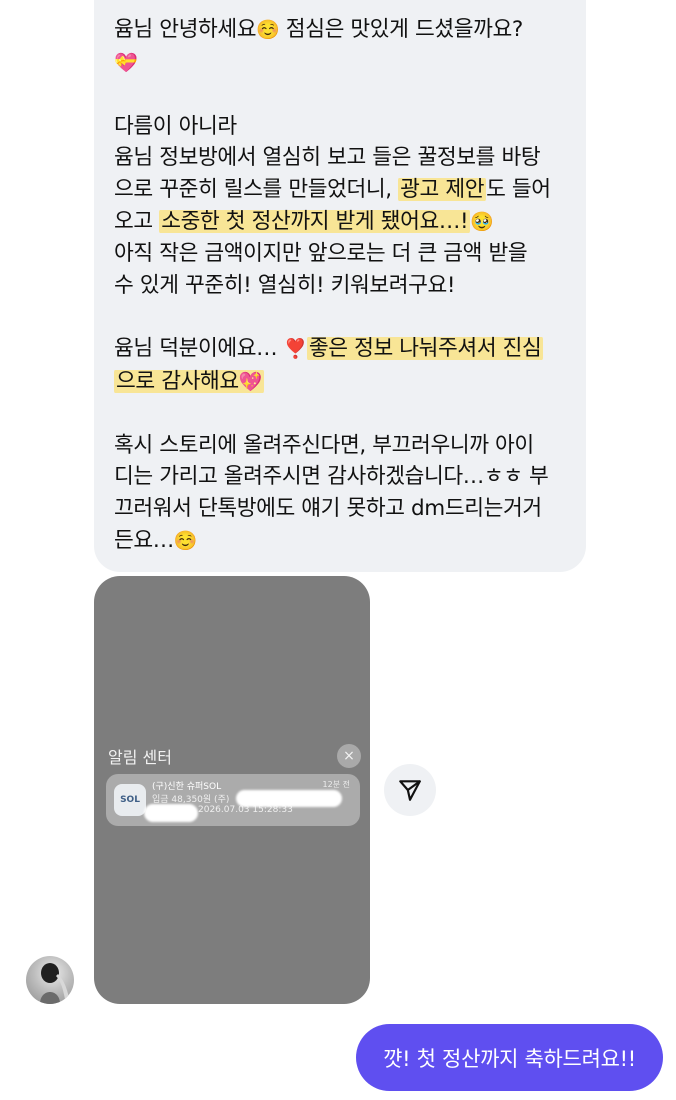 The image size is (676, 1100). I want to click on close-icon: ×, so click(349, 756).